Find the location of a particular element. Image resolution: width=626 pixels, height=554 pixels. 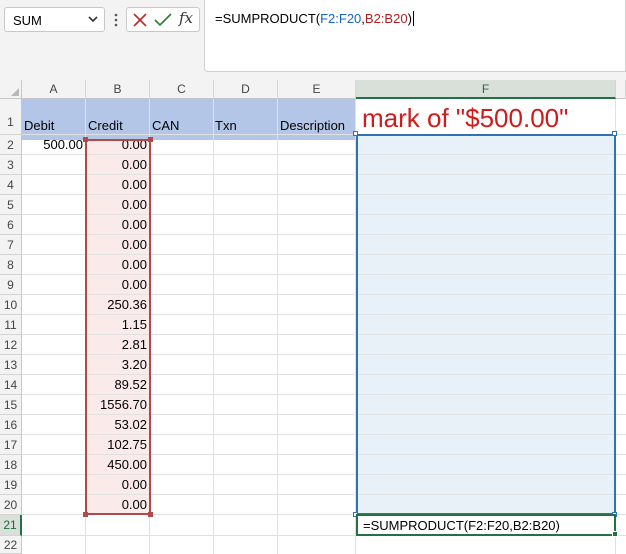

row-header-17: 17 is located at coordinates (11, 445).